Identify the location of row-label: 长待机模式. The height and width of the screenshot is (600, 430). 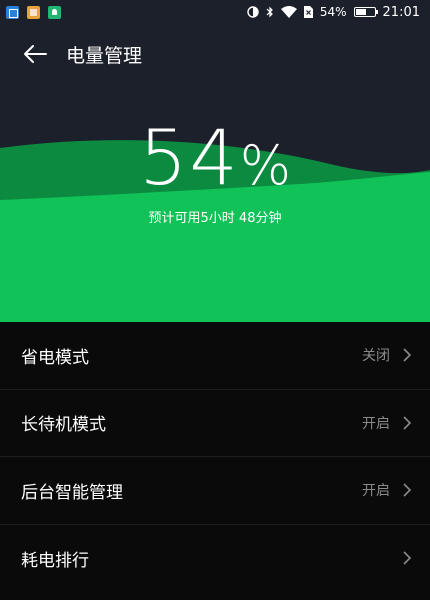
(63, 425).